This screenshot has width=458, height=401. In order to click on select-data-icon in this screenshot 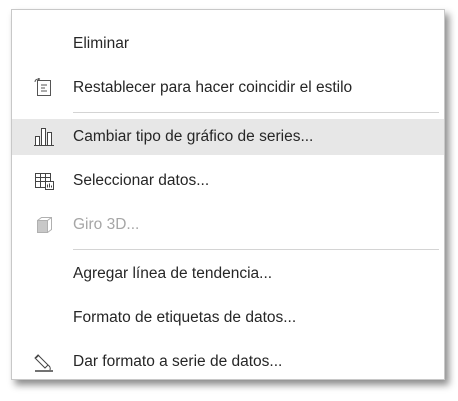, I will do `click(44, 181)`.